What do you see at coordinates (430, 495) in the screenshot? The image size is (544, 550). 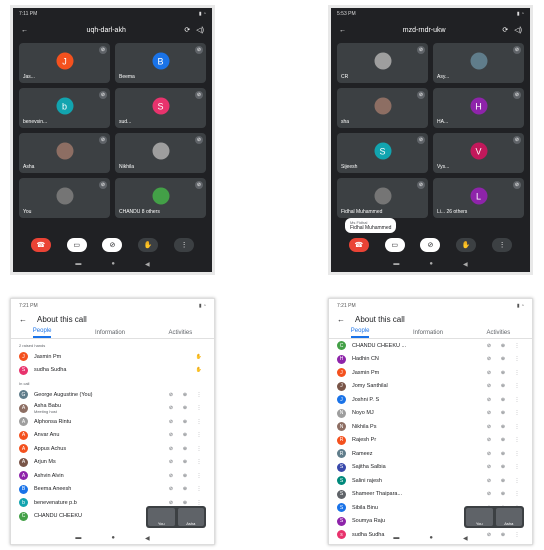 I see `participant-row: S Shameer Thaipara... ⊘ ⊕ ⋮` at bounding box center [430, 495].